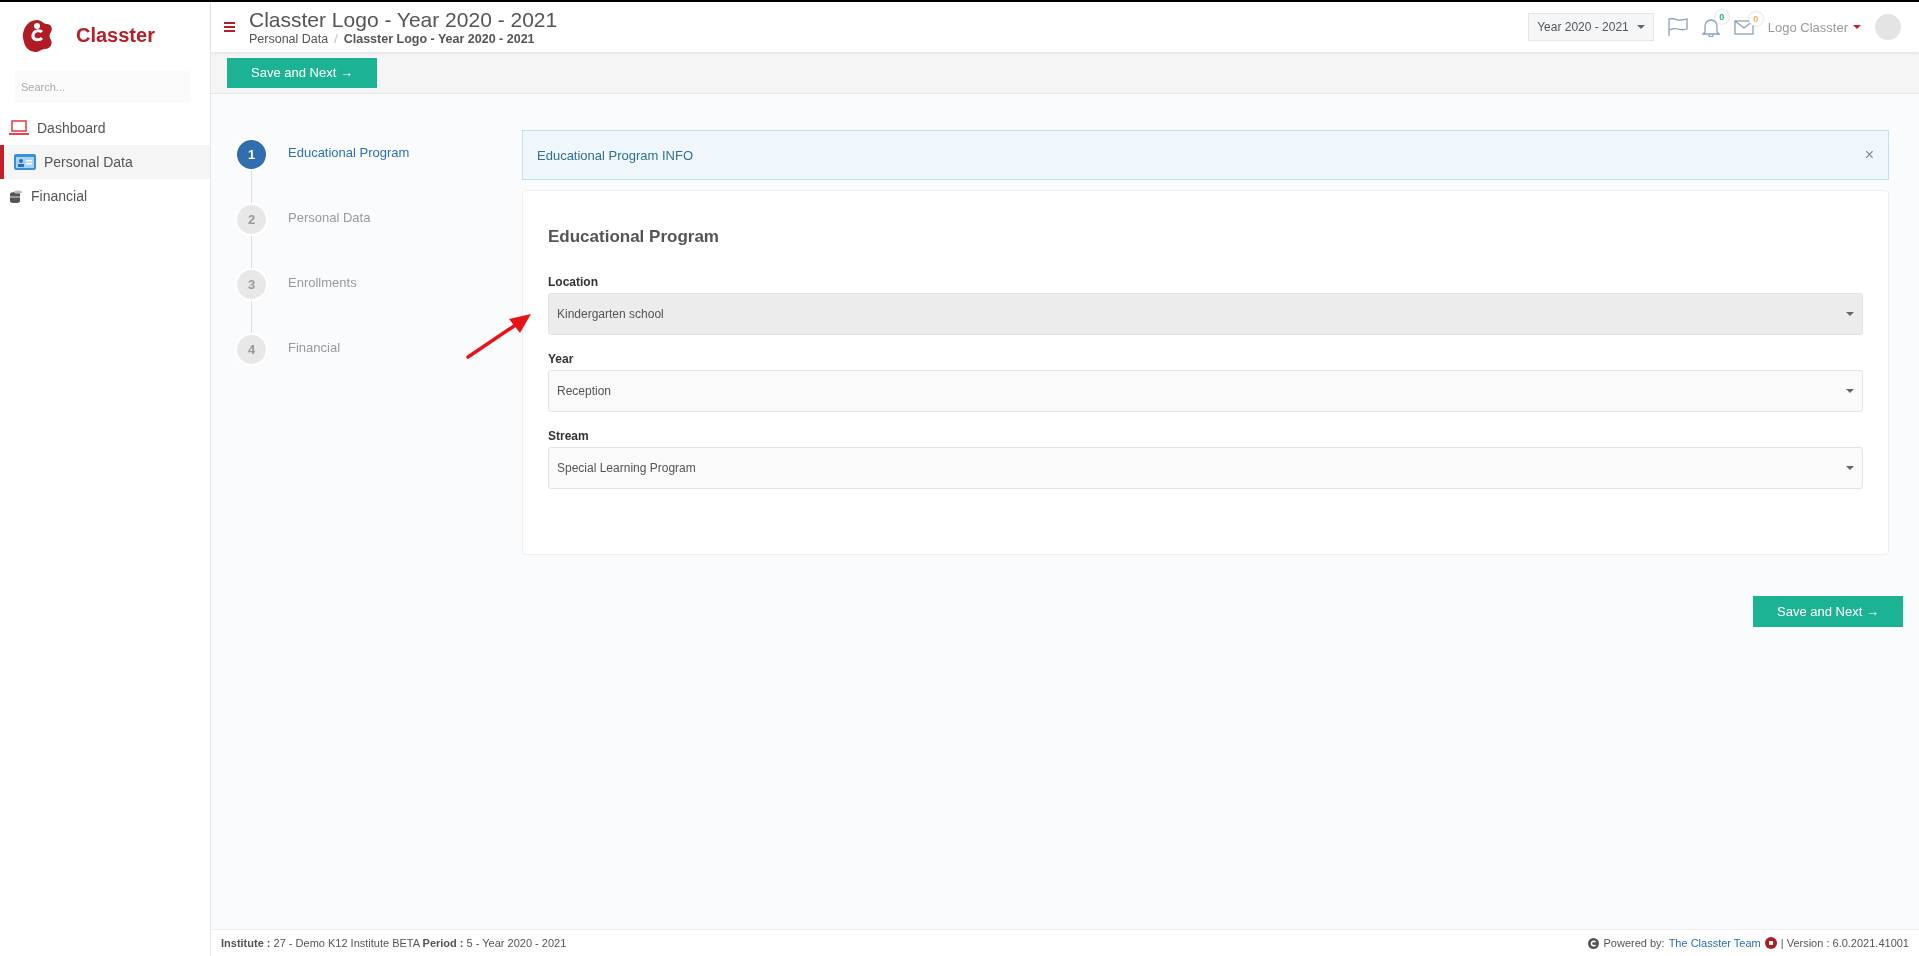 This screenshot has width=1919, height=956. I want to click on coins-icon, so click(16, 196).